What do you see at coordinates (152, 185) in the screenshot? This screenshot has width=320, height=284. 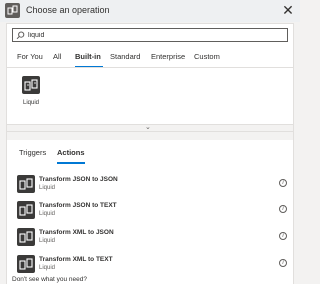 I see `action-item: Transform JSON to JSON Liquid i` at bounding box center [152, 185].